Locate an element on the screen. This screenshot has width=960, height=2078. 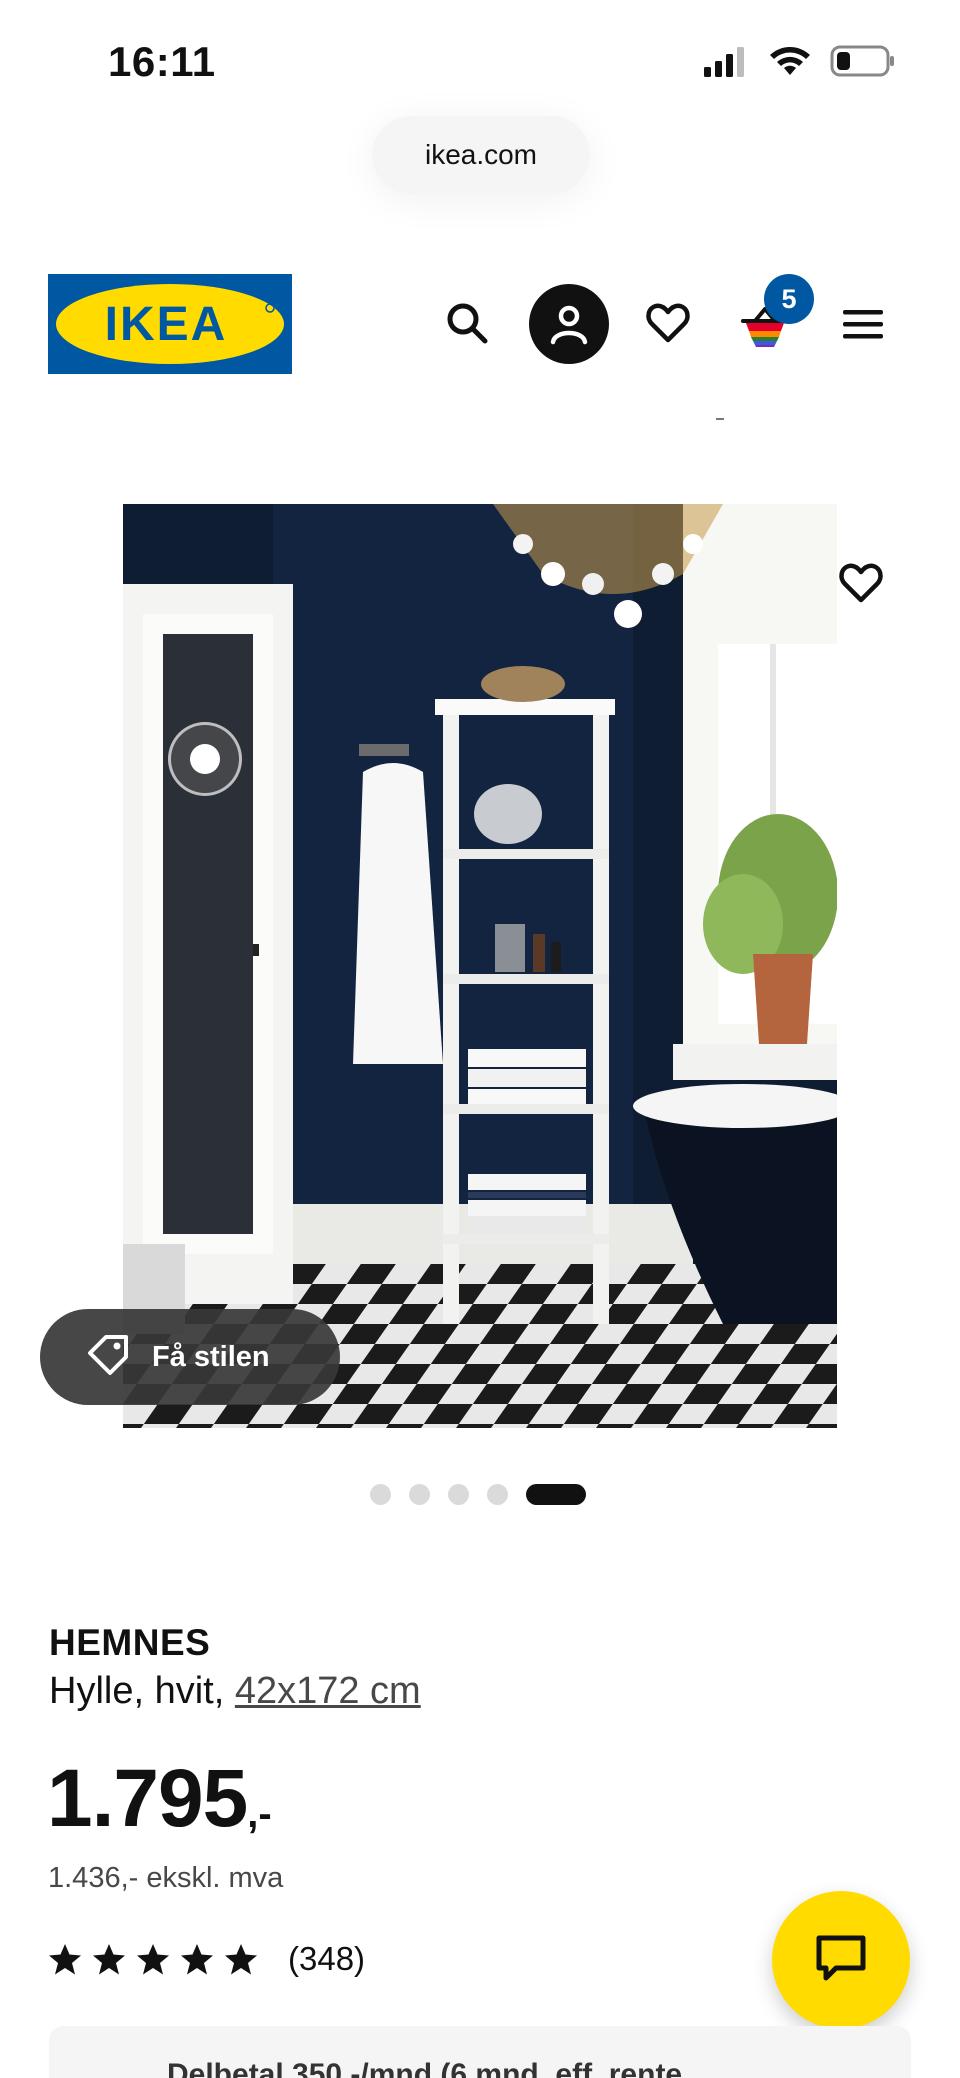
status-bar: 16:11 is located at coordinates (480, 60).